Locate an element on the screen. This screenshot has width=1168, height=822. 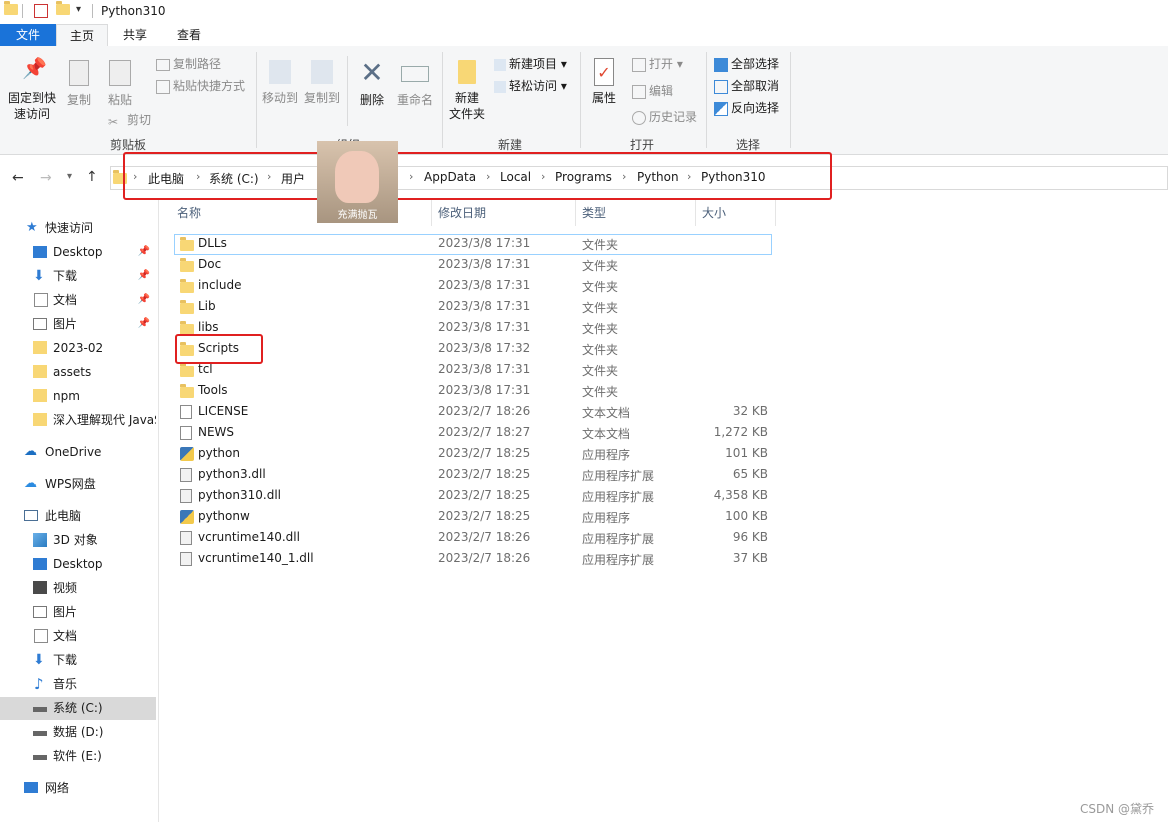
file-name: Lib is located at coordinates (207, 306).